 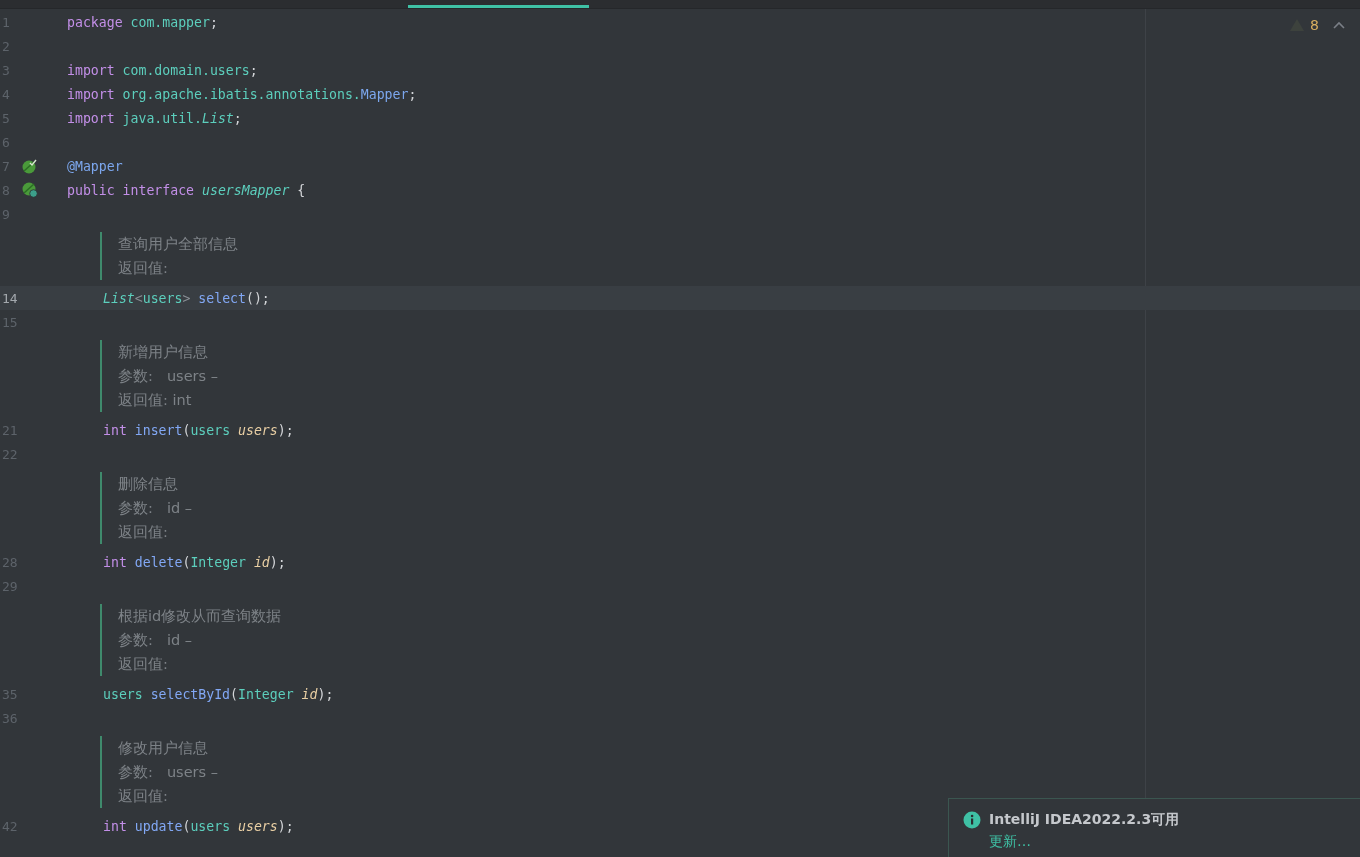 What do you see at coordinates (200, 616) in the screenshot?
I see `doc-text: 根据id修改从而查询数据` at bounding box center [200, 616].